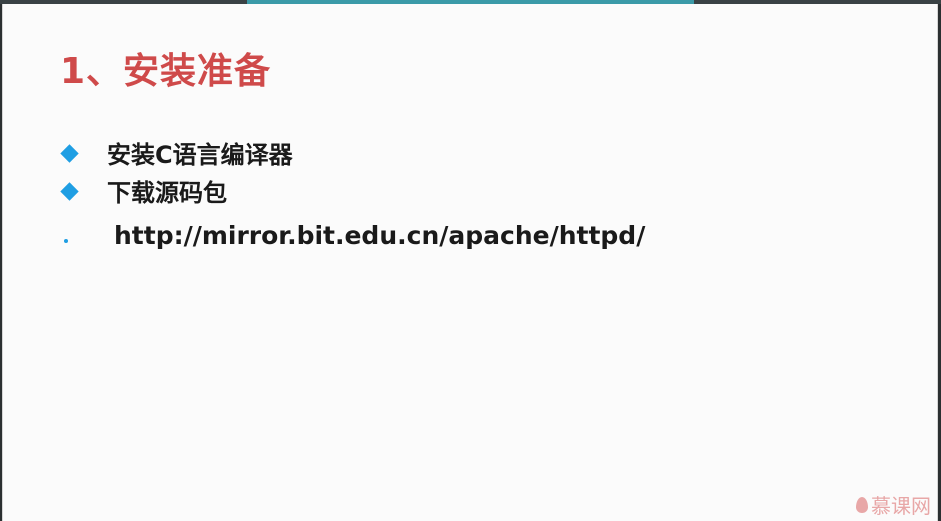 This screenshot has width=941, height=521. Describe the element at coordinates (166, 71) in the screenshot. I see `slide-title: 1、安装准备` at that location.